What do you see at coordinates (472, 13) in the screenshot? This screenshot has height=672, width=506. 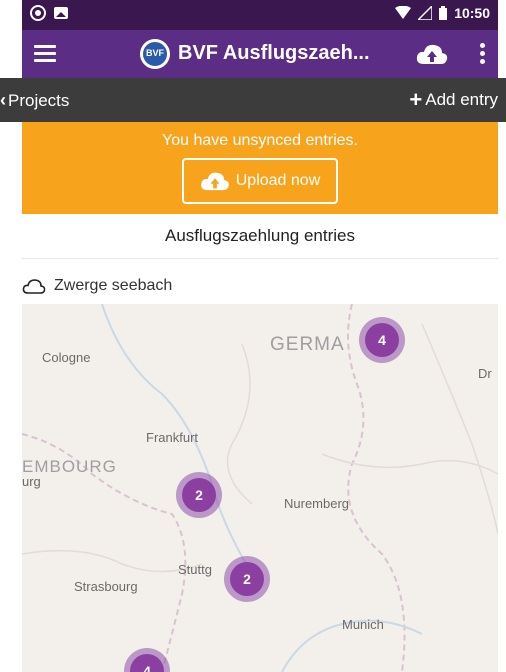 I see `status-time: 10:50` at bounding box center [472, 13].